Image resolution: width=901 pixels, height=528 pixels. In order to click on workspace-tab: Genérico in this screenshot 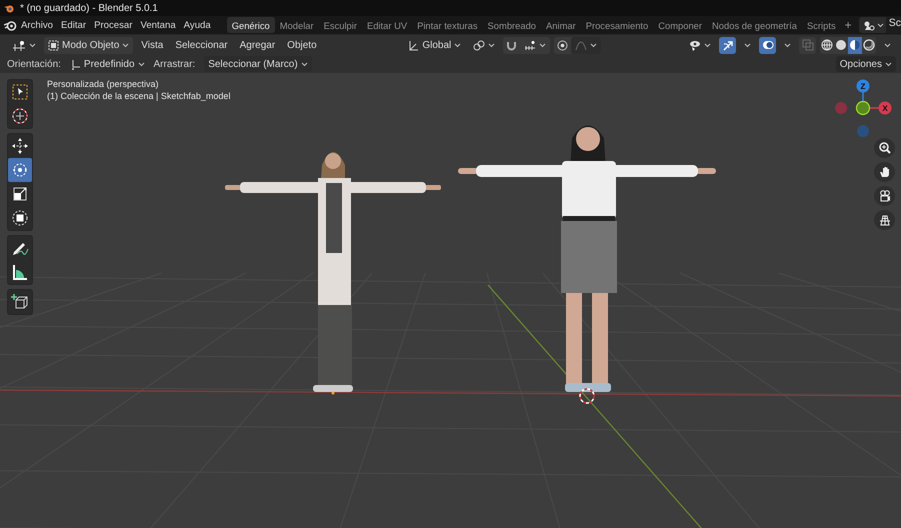, I will do `click(250, 25)`.